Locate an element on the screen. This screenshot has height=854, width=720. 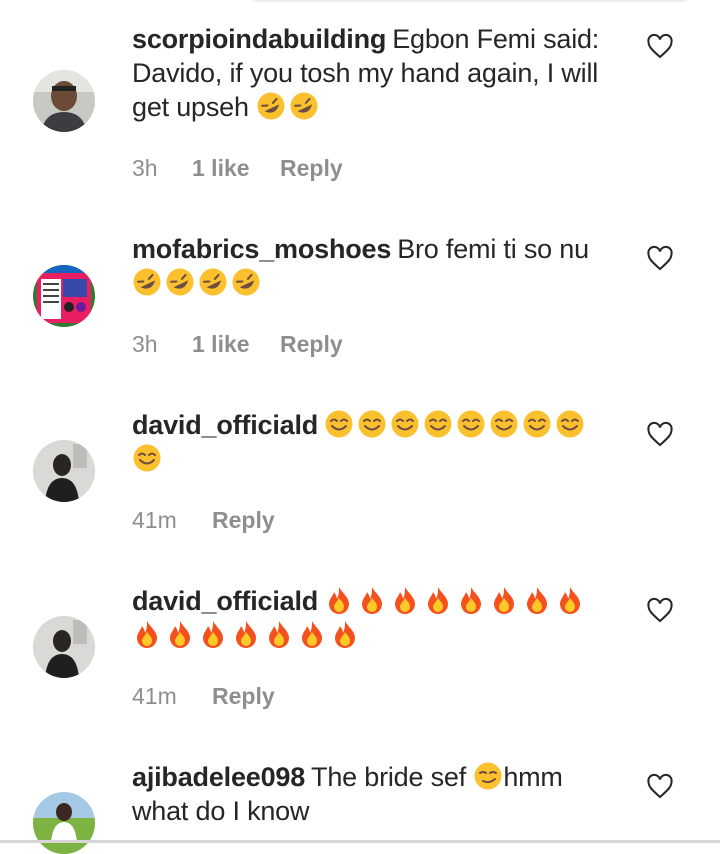
comment-text: mofabrics_moshoes Bro femi ti so nu is located at coordinates (377, 266).